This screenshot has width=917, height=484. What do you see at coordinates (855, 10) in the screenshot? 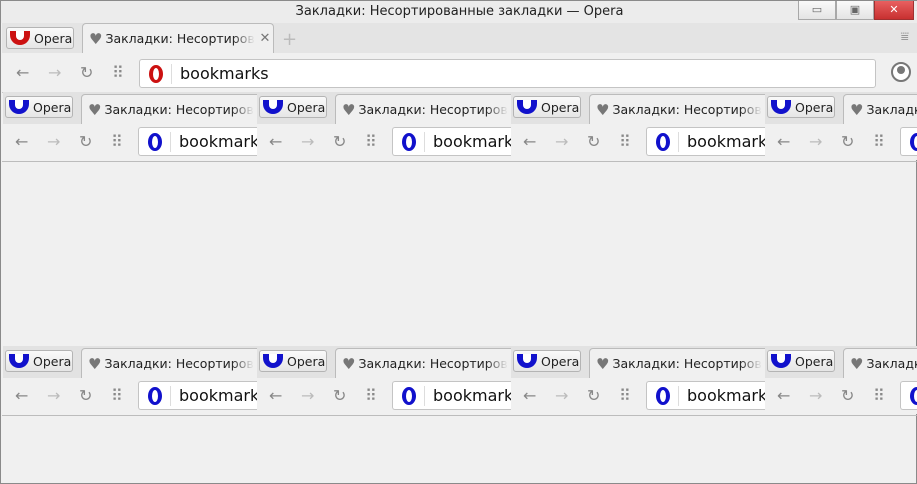
I see `maximize-button: ▣` at bounding box center [855, 10].